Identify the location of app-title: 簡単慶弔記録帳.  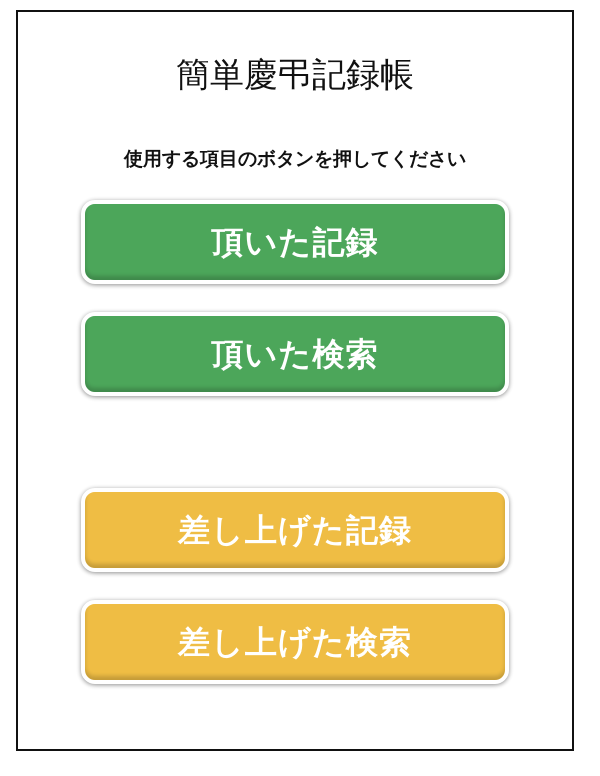
(295, 75).